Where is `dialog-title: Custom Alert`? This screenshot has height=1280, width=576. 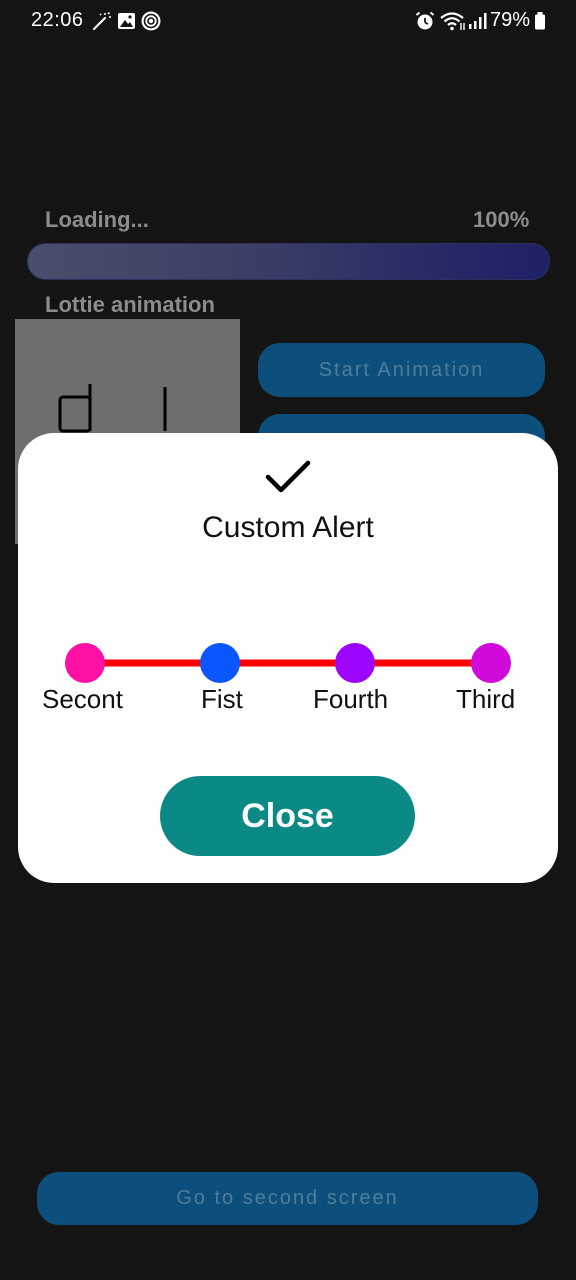
dialog-title: Custom Alert is located at coordinates (288, 527).